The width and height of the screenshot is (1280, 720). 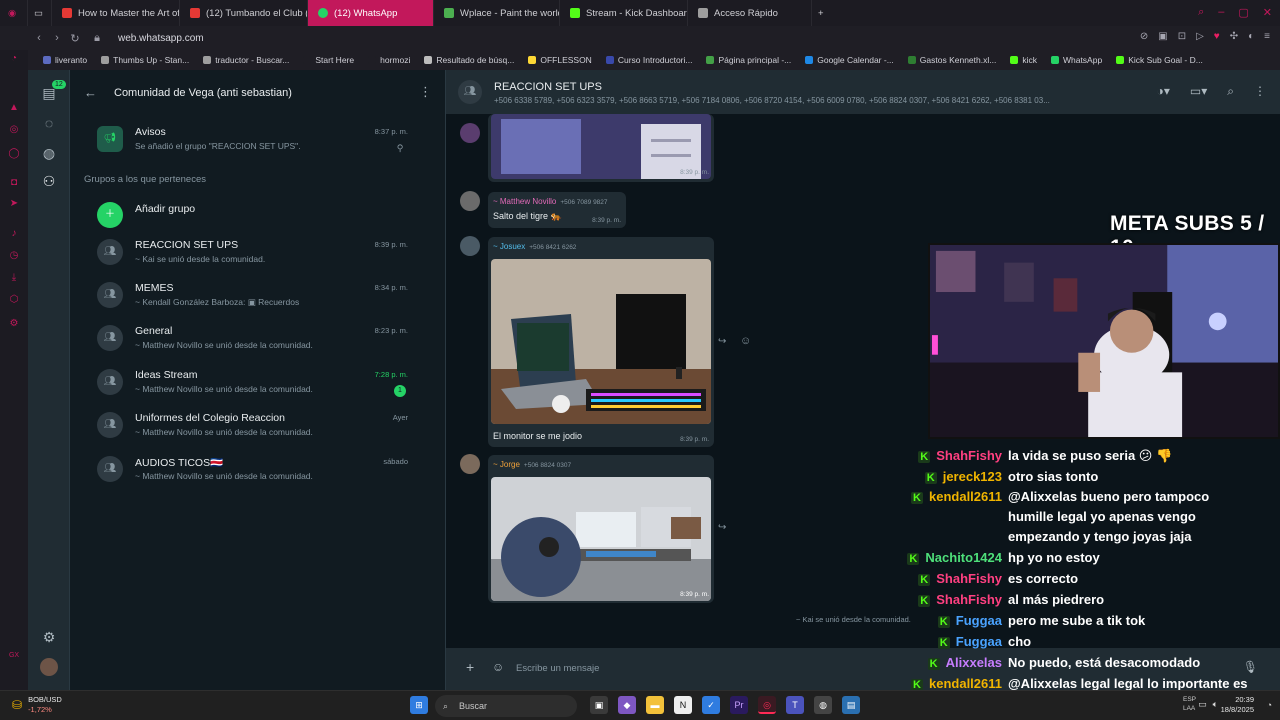 I want to click on aria-icon: ▲, so click(x=14, y=108).